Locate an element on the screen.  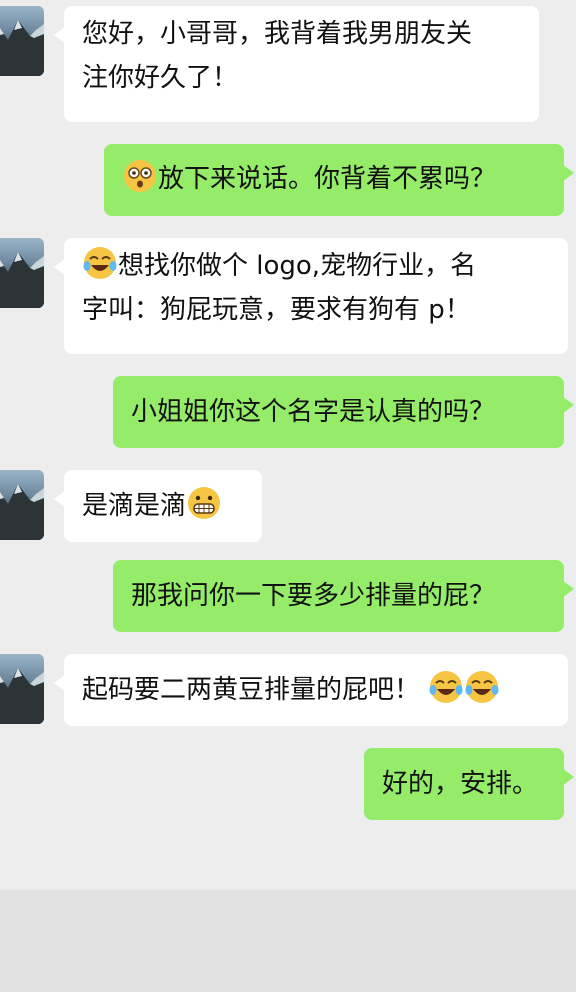
message-text: 那我问你一下要多少排量的屁？ is located at coordinates (313, 596).